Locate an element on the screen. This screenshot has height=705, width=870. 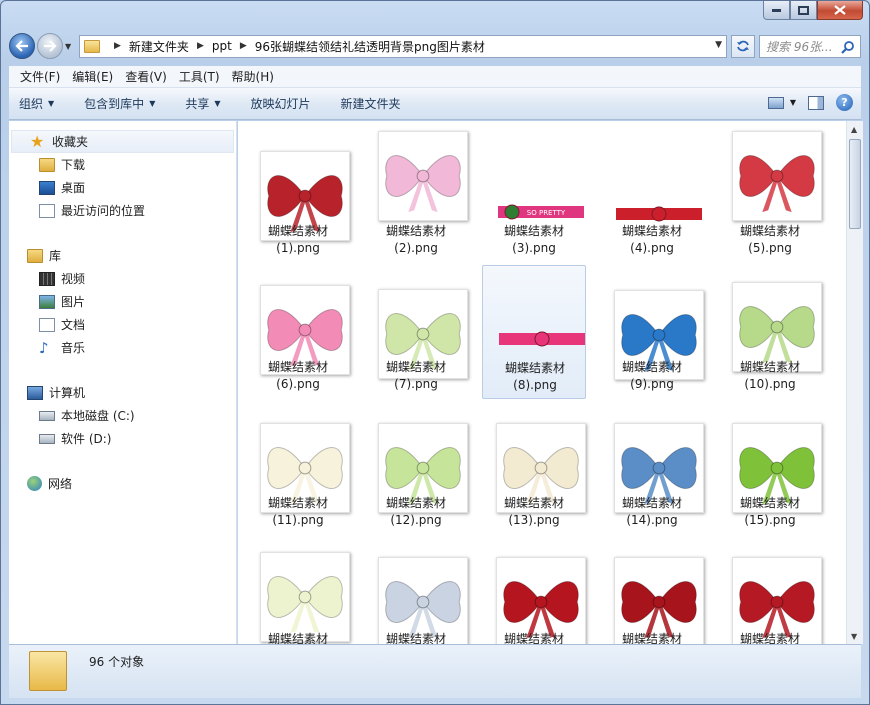
nav-music: ♪ 音乐 is located at coordinates (122, 347).